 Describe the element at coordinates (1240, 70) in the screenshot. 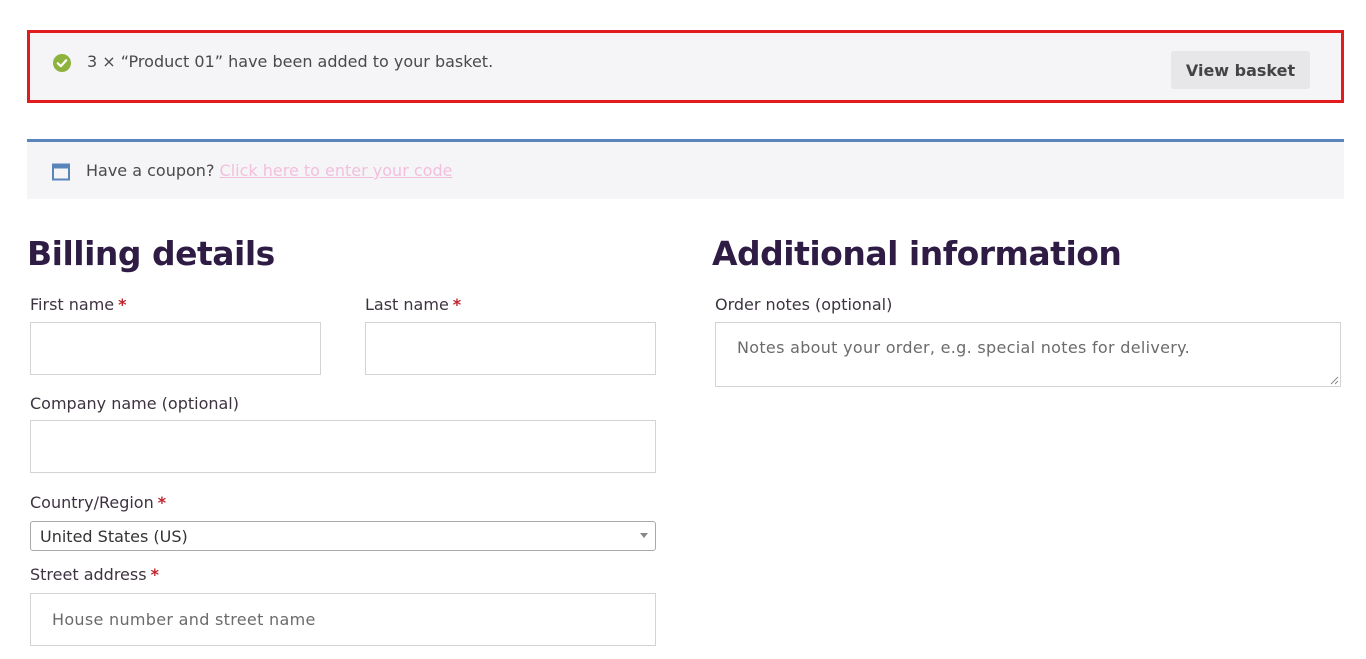

I see `view-basket-button: View basket` at that location.